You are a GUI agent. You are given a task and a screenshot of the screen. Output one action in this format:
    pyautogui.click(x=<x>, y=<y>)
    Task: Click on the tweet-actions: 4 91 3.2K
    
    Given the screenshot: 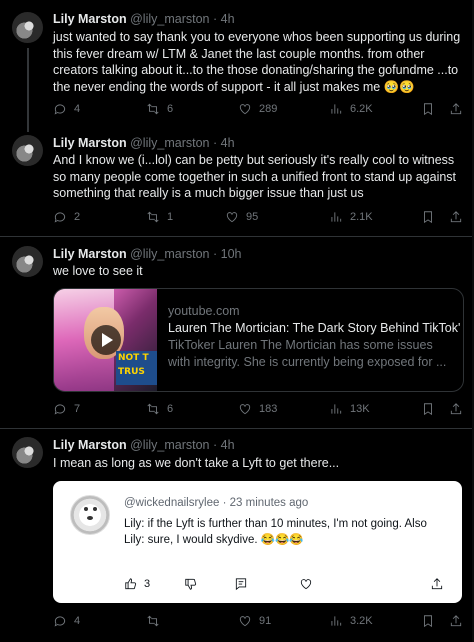 What is the action you would take?
    pyautogui.click(x=258, y=622)
    